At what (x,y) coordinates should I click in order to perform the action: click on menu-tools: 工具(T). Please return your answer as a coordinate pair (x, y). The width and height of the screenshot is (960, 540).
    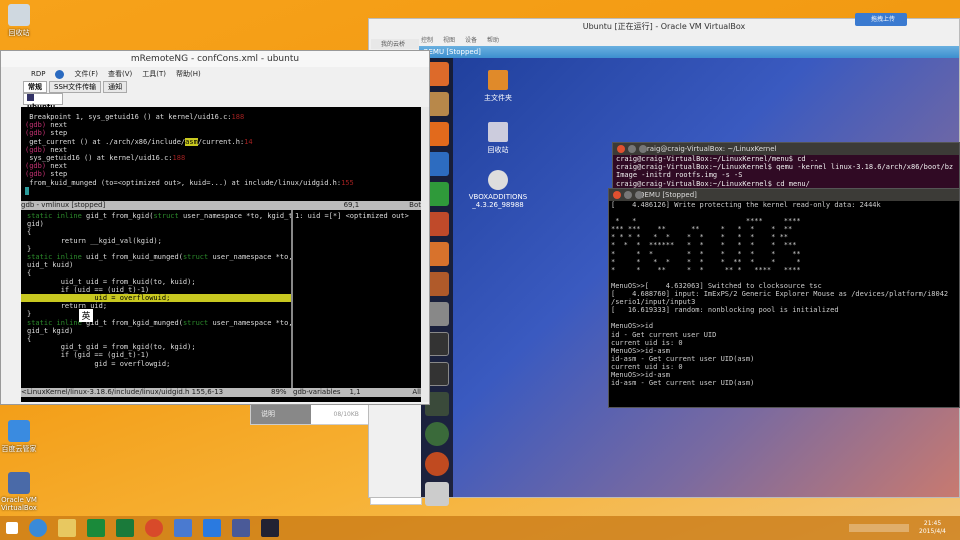
    Looking at the image, I should click on (154, 74).